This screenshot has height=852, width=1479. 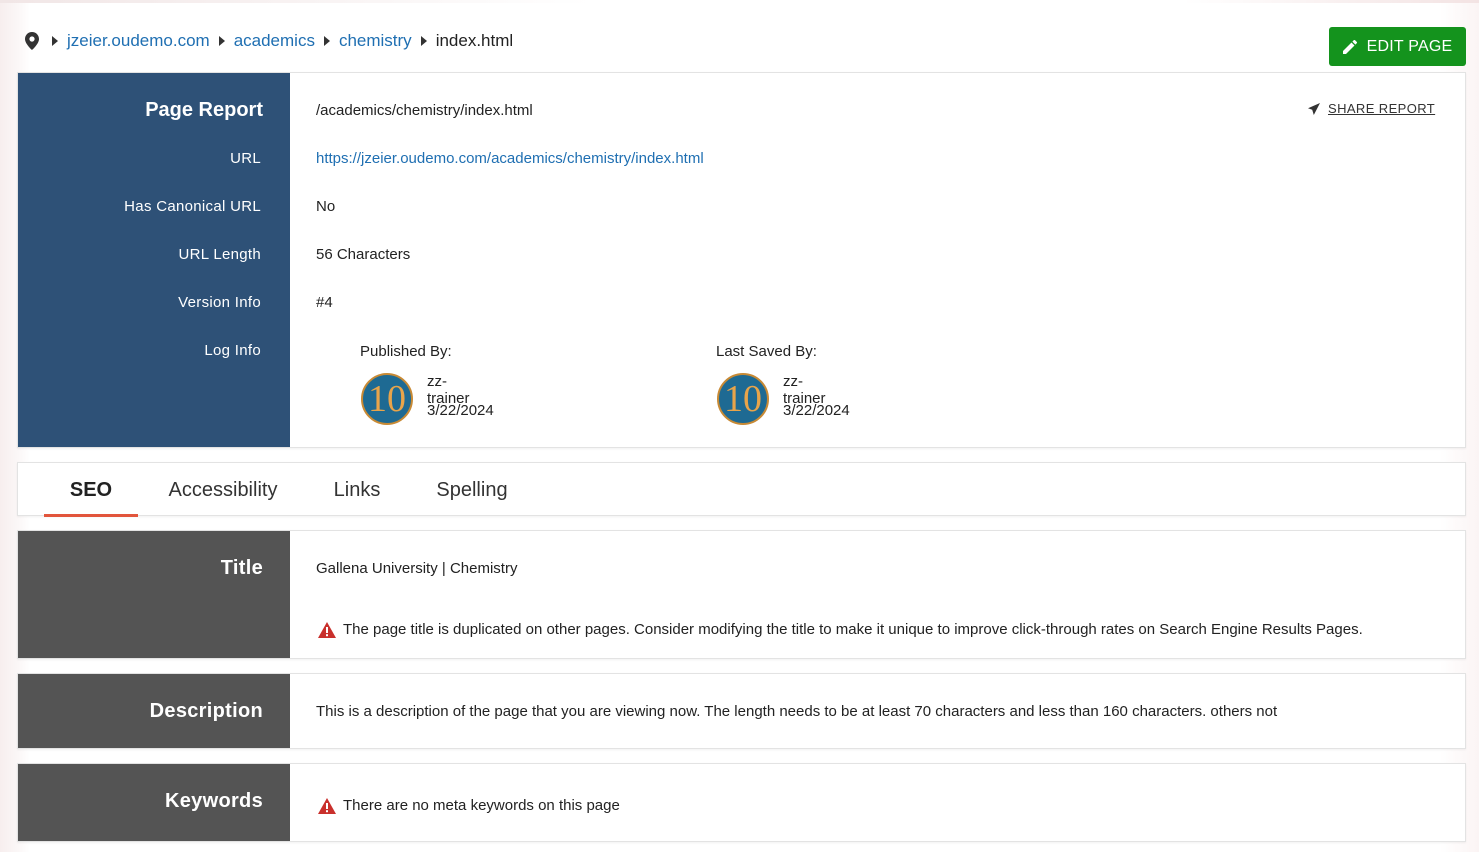 What do you see at coordinates (232, 350) in the screenshot?
I see `log-info-label: Log Info` at bounding box center [232, 350].